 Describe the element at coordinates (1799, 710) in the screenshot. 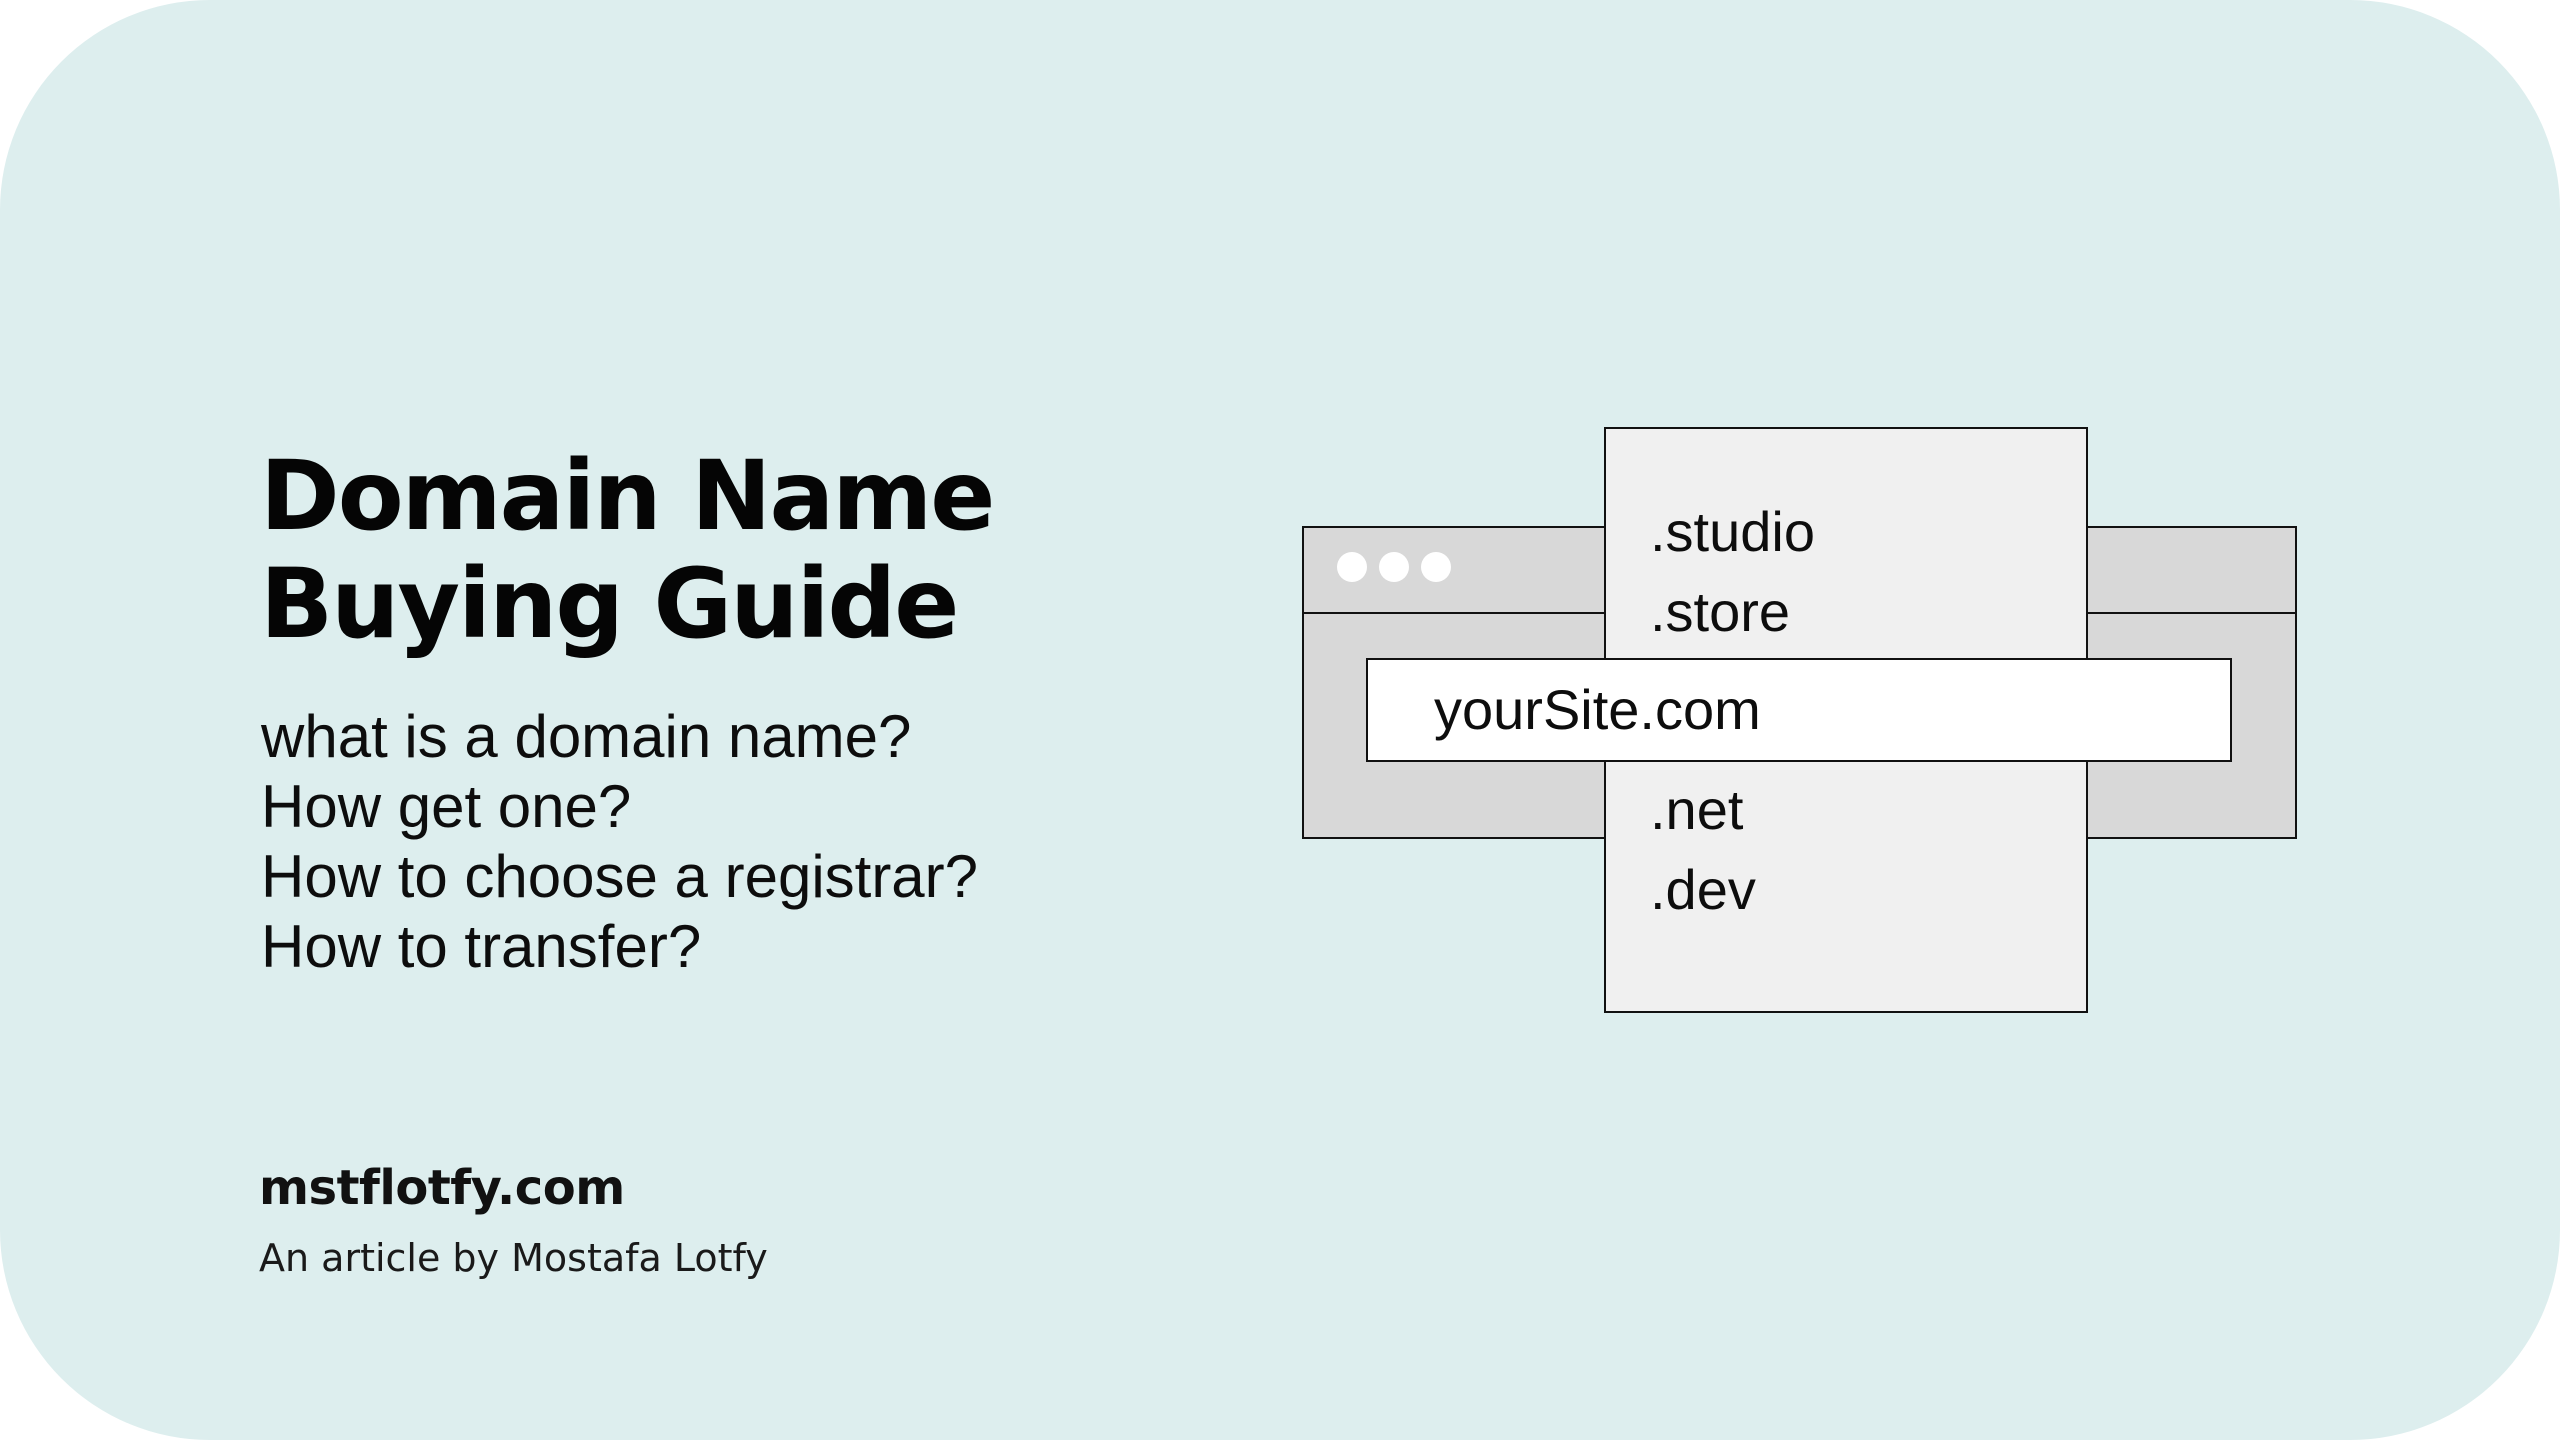

I see `address-bar-illustration: yourSite.com` at that location.